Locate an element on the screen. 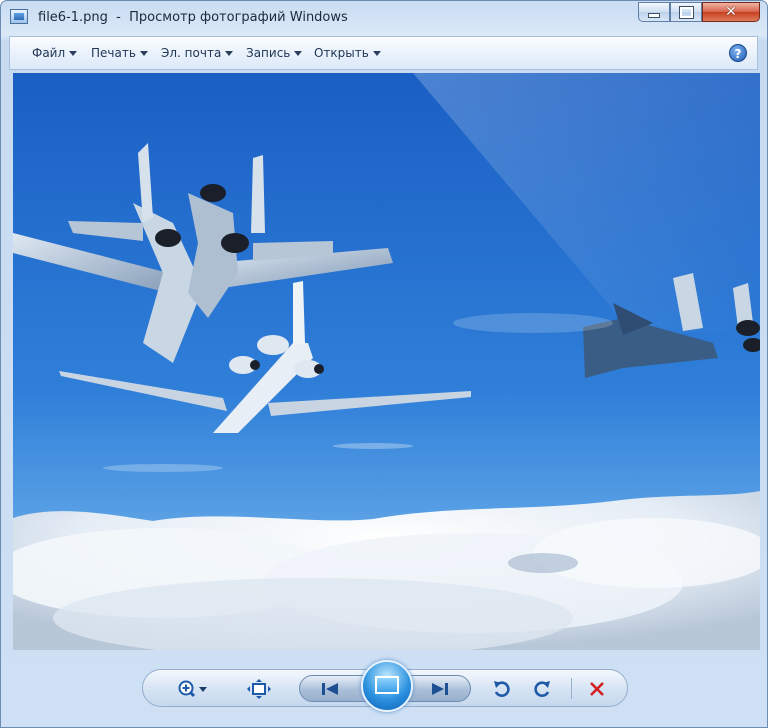  toolbar-separator is located at coordinates (571, 688).